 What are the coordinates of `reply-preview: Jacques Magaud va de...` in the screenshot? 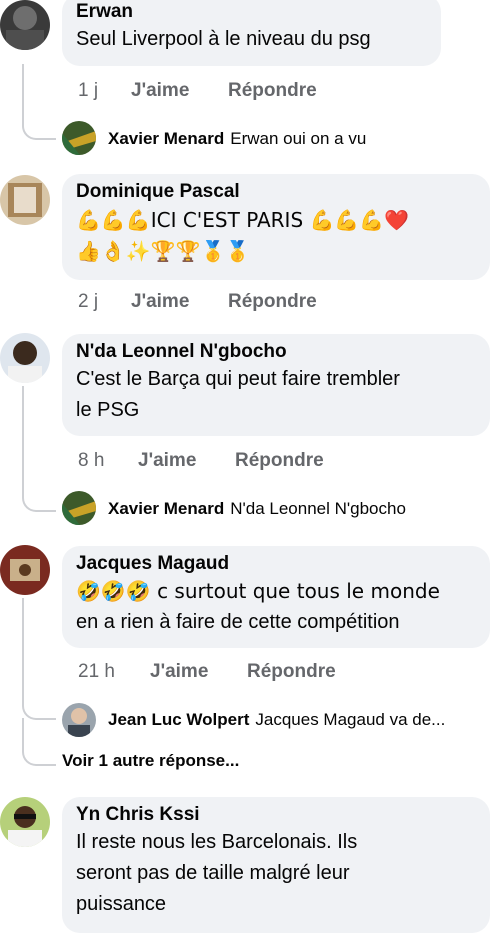 It's located at (350, 719).